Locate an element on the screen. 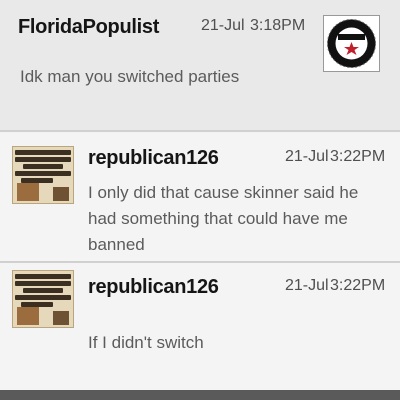 The height and width of the screenshot is (400, 400). message-username: FloridaPopulist is located at coordinates (88, 27).